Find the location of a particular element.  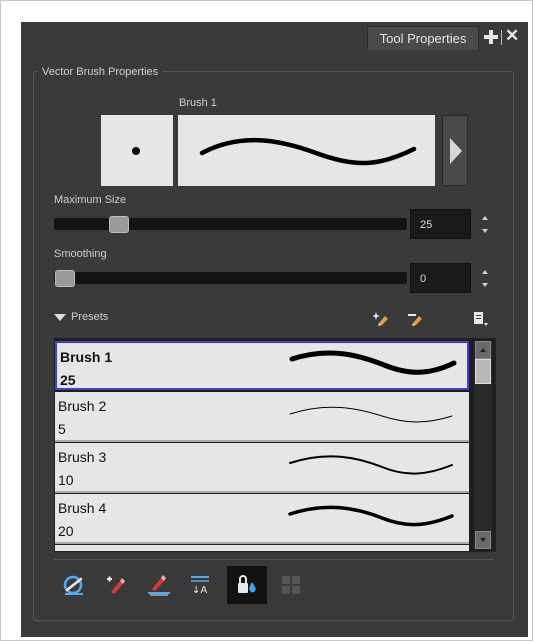

preset-size: 5 is located at coordinates (62, 429).